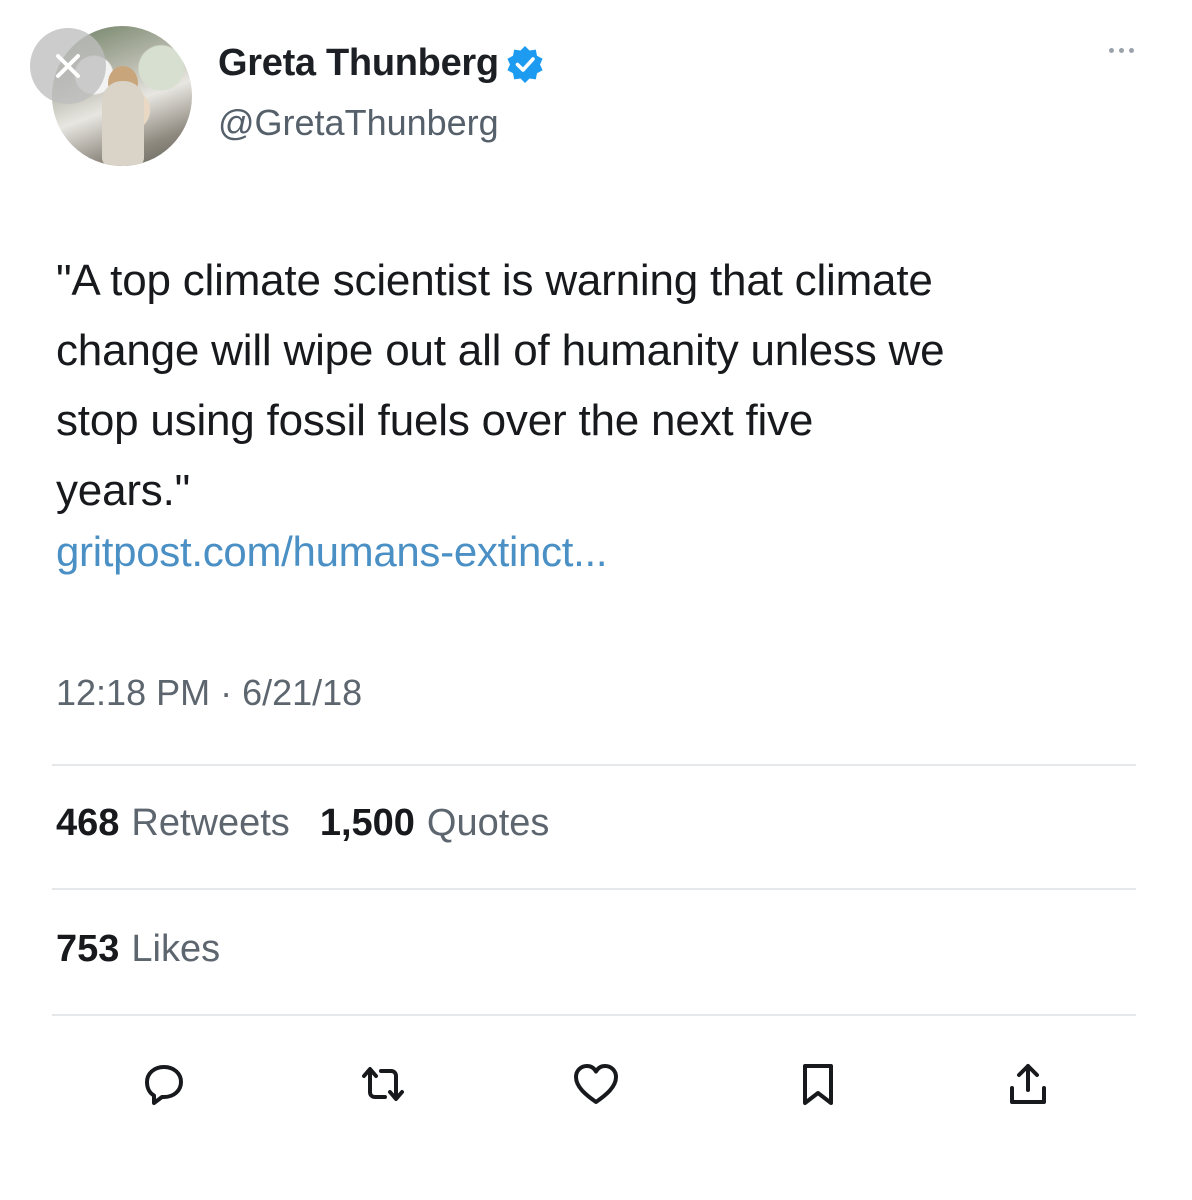  What do you see at coordinates (87, 823) in the screenshot?
I see `retweets-count: 468` at bounding box center [87, 823].